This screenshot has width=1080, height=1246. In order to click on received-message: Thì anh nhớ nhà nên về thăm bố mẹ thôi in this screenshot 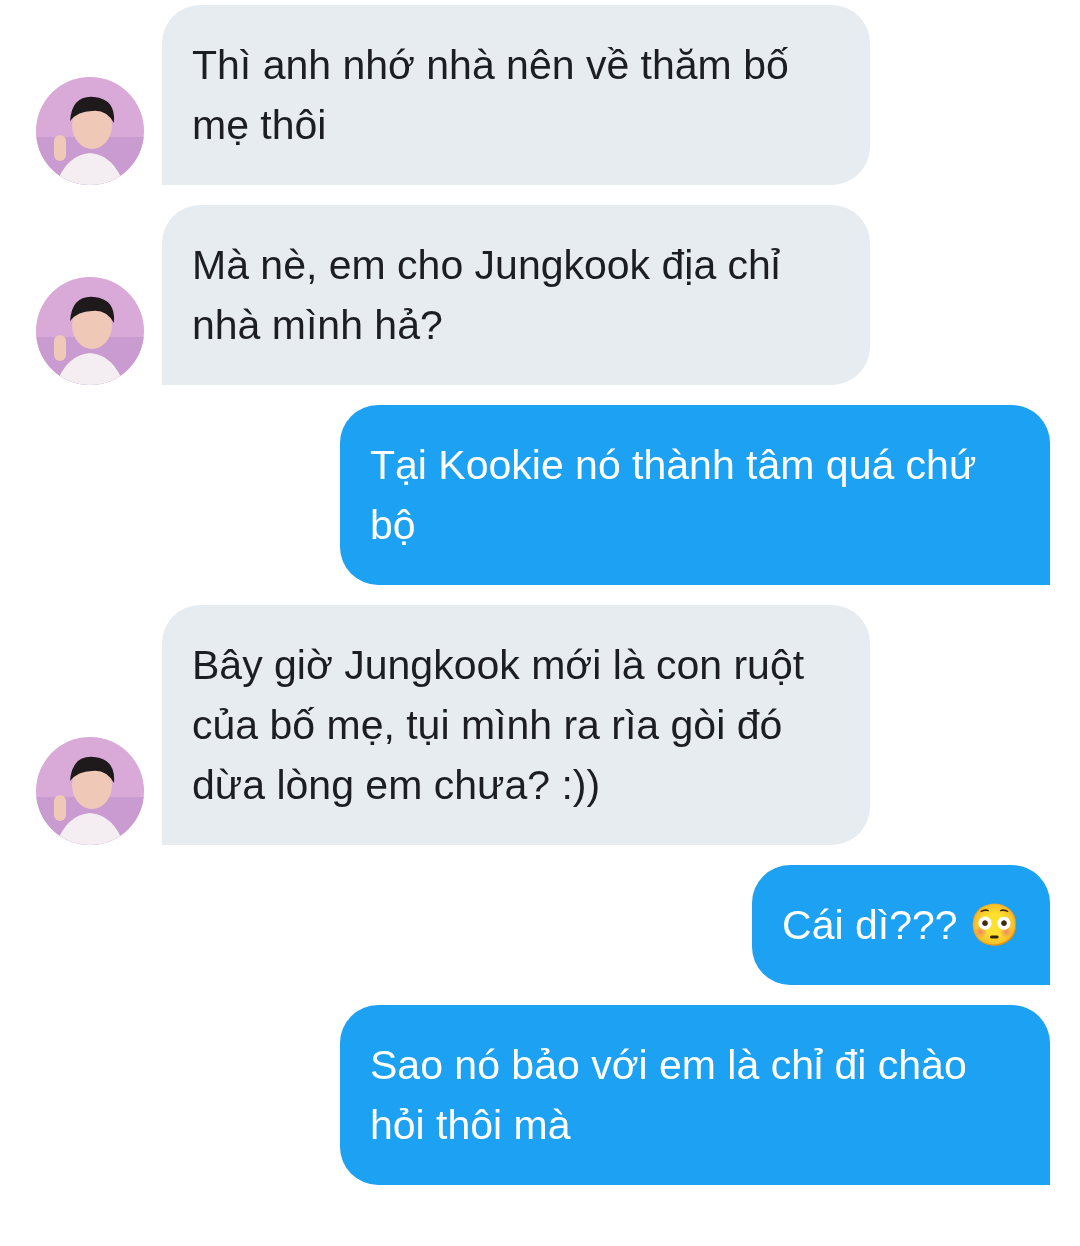, I will do `click(516, 95)`.